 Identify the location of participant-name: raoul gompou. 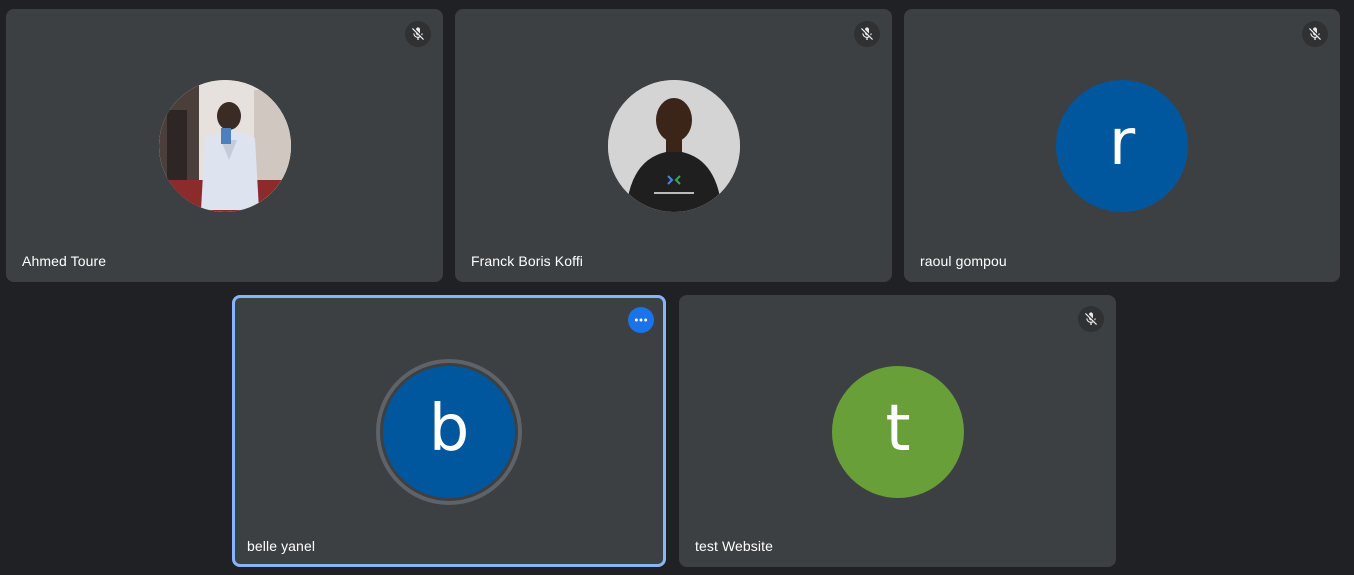
(963, 261).